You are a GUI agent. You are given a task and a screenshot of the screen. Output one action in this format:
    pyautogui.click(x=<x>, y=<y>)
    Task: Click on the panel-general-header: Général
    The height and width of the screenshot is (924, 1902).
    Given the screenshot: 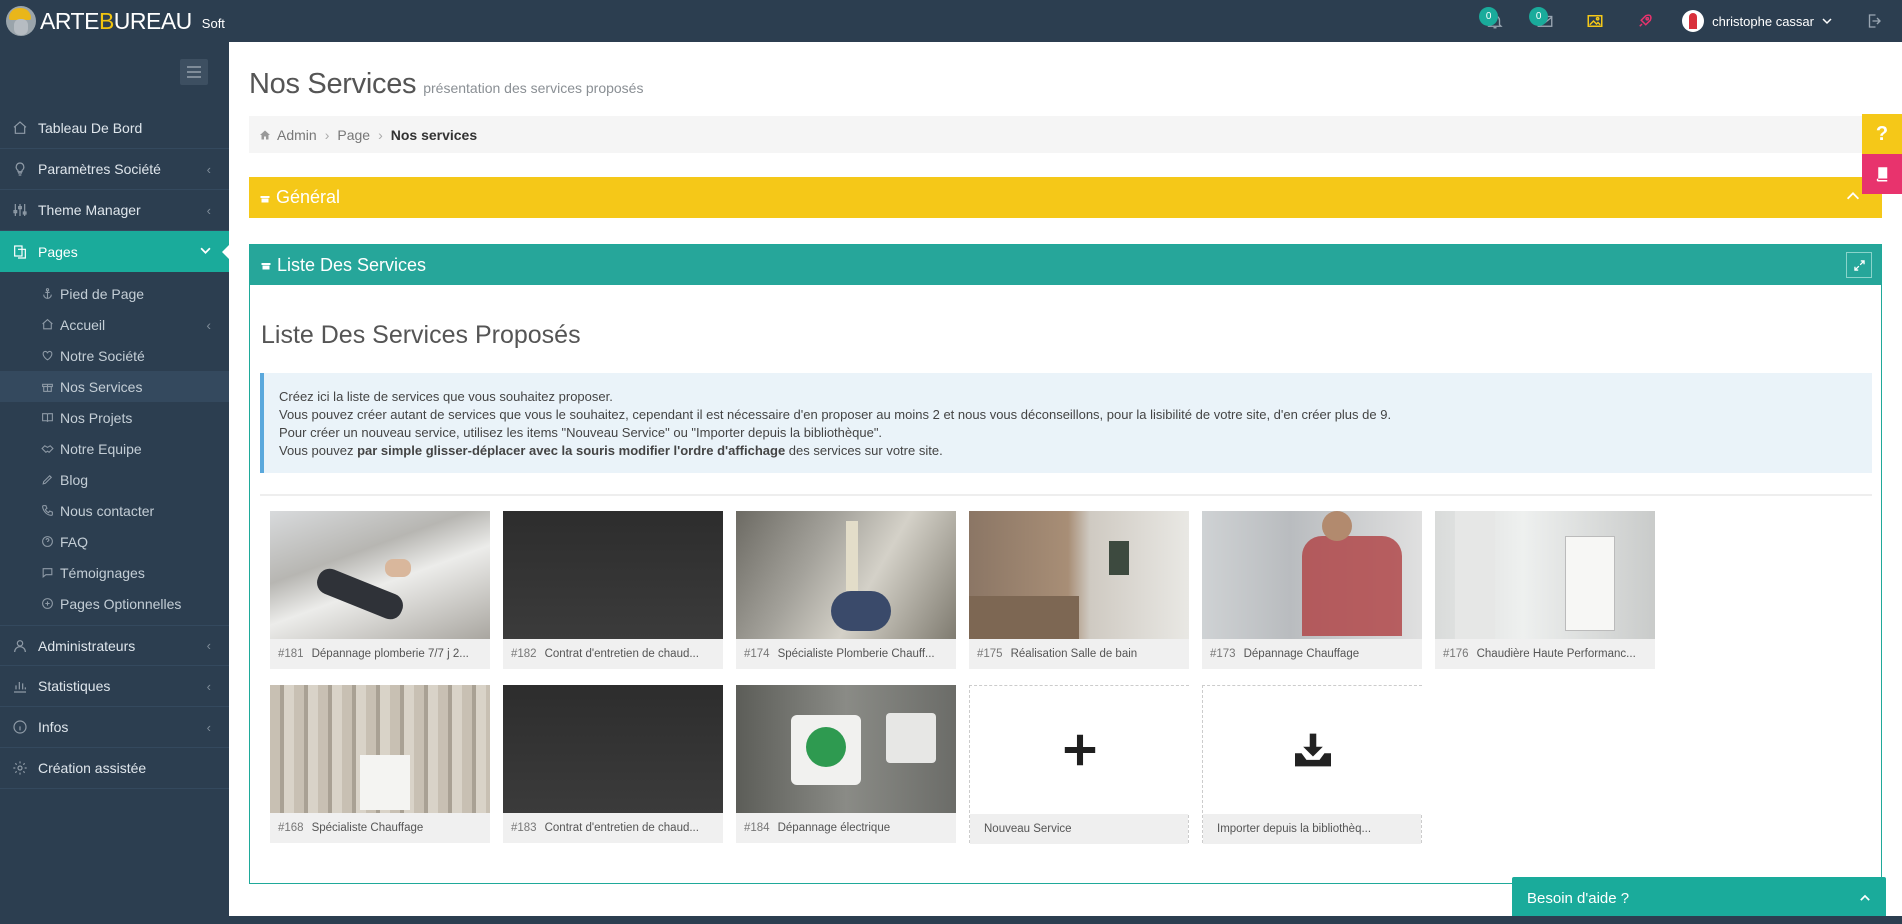 What is the action you would take?
    pyautogui.click(x=1065, y=197)
    